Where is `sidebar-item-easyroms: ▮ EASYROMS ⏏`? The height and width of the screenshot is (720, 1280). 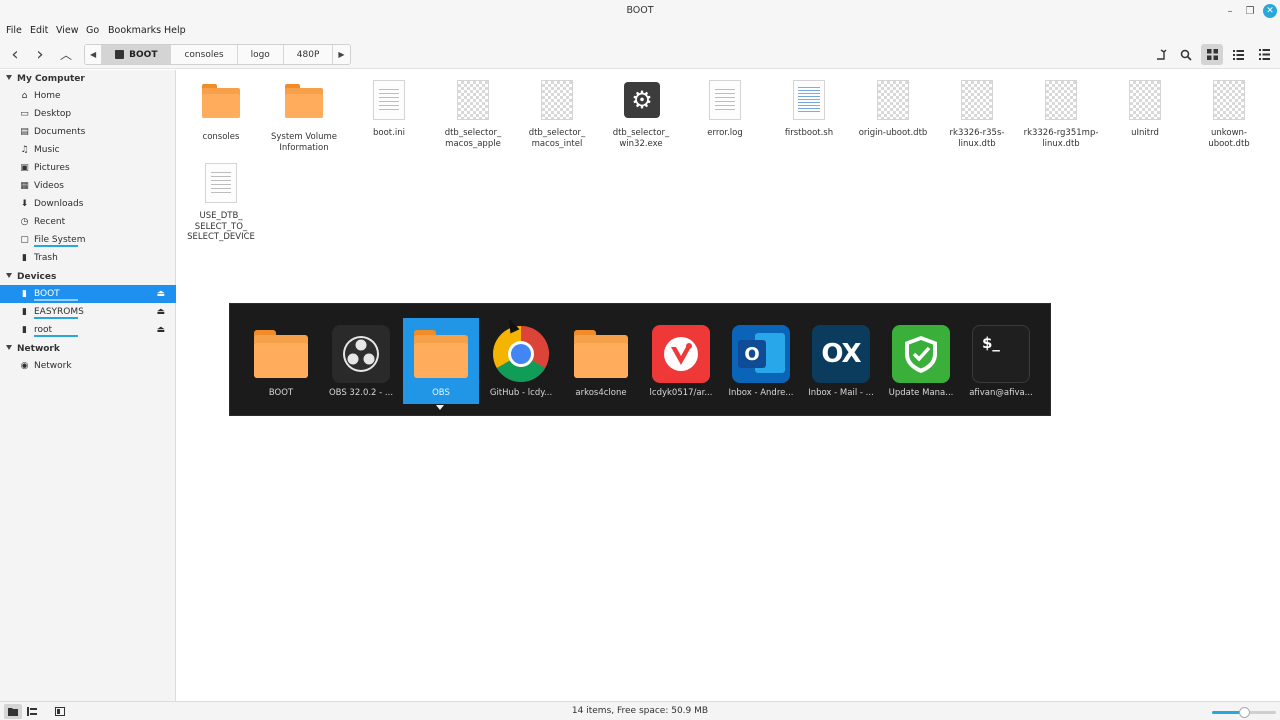
sidebar-item-easyroms: ▮ EASYROMS ⏏ is located at coordinates (88, 312).